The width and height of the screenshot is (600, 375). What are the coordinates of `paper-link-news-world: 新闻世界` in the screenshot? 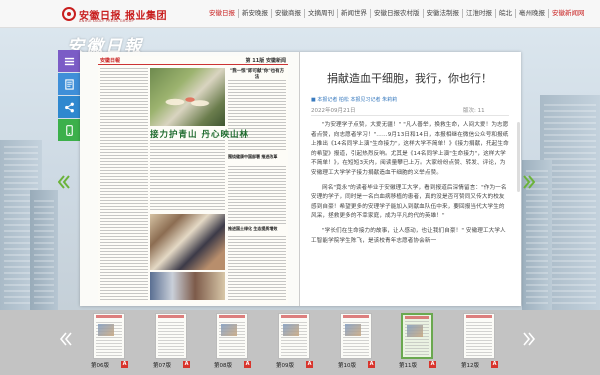 It's located at (354, 13).